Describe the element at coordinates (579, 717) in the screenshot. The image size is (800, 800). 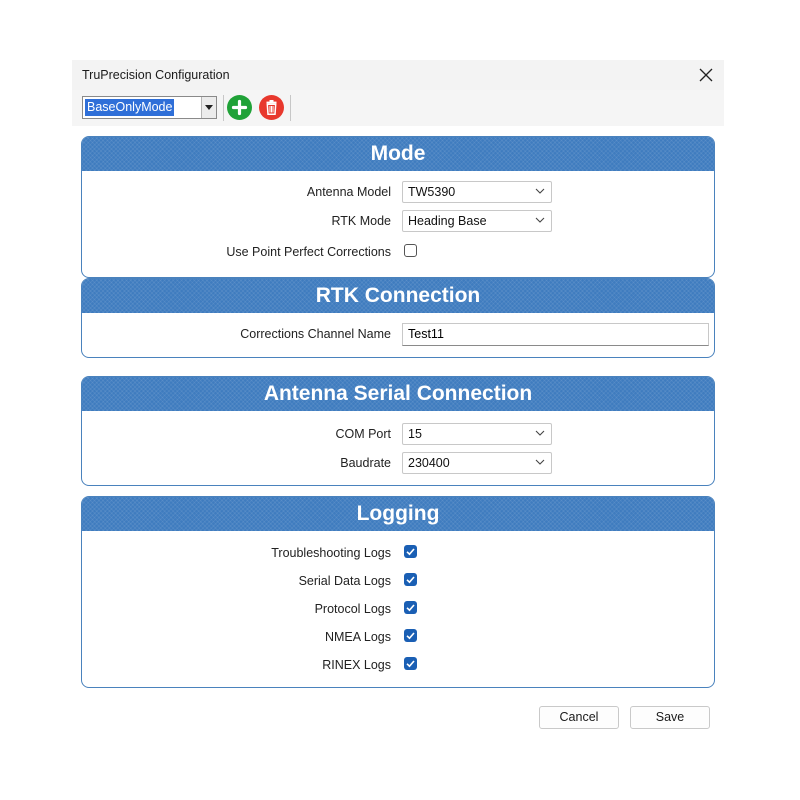
I see `cancel-button: Cancel` at that location.